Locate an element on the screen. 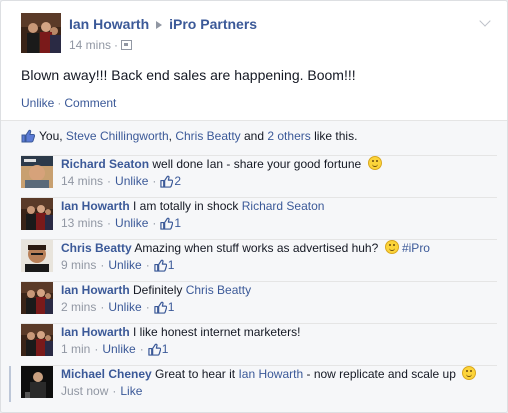 The height and width of the screenshot is (413, 508). comment-meta: 13 mins · Unlike · 1 is located at coordinates (121, 223).